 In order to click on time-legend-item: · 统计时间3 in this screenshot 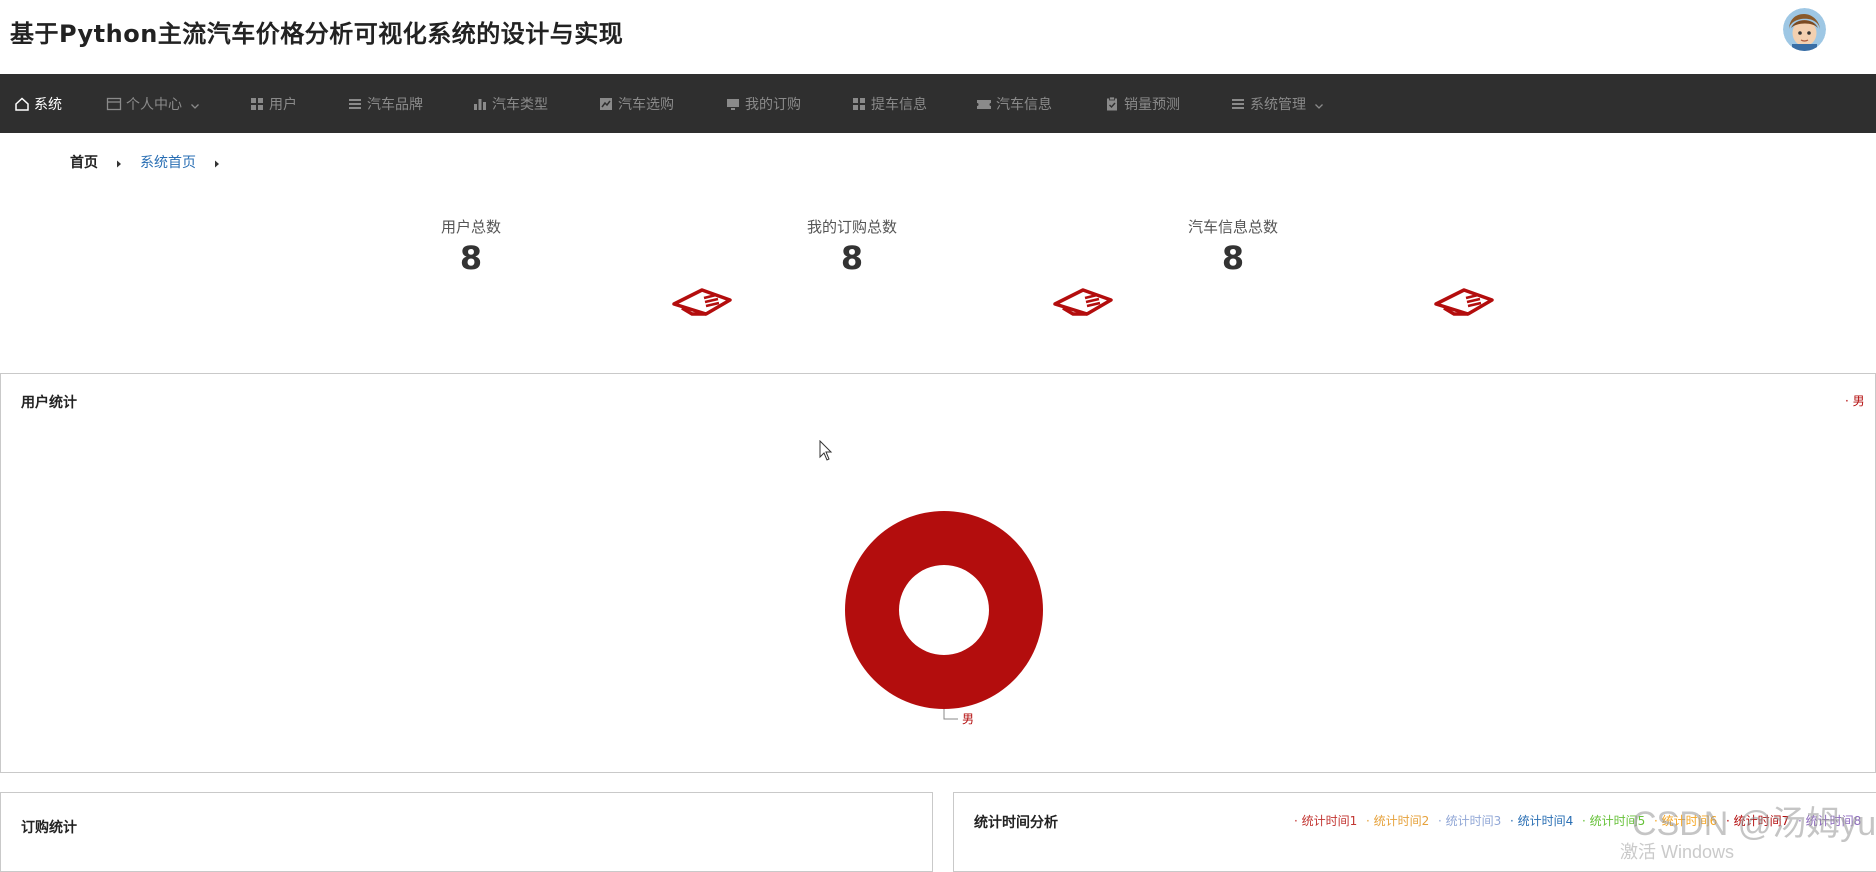, I will do `click(1469, 820)`.